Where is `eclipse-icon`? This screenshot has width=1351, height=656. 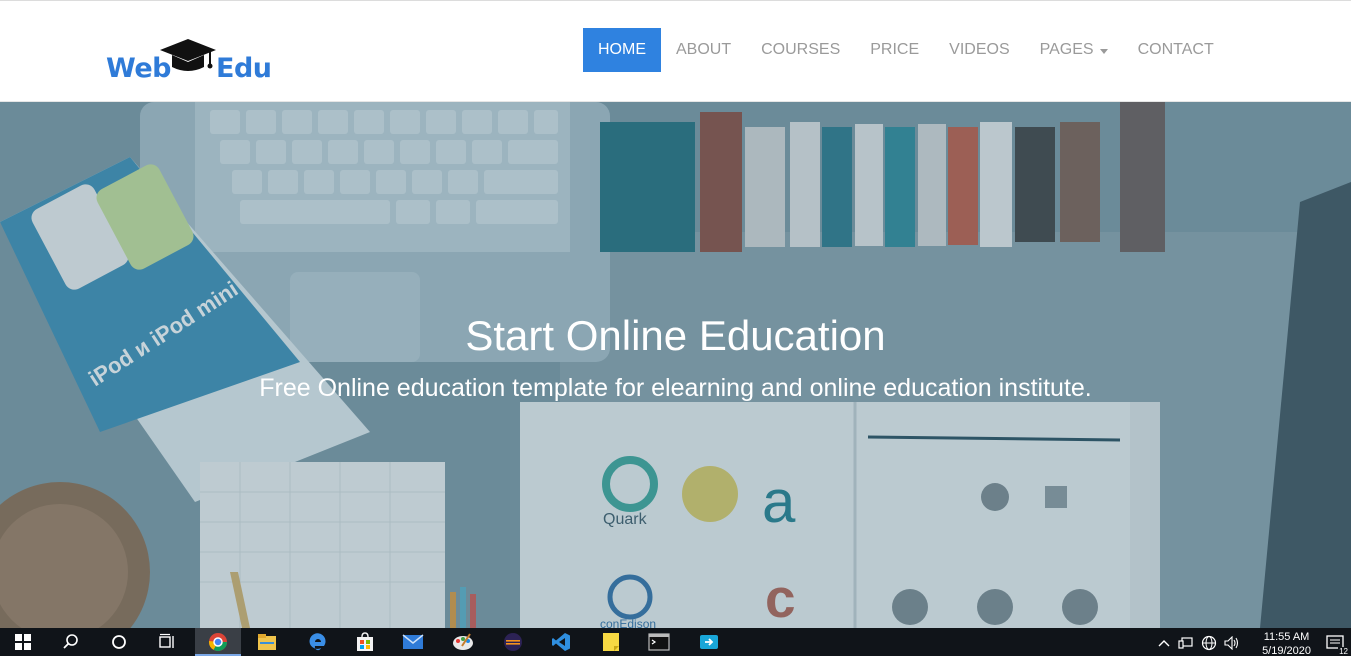 eclipse-icon is located at coordinates (513, 642).